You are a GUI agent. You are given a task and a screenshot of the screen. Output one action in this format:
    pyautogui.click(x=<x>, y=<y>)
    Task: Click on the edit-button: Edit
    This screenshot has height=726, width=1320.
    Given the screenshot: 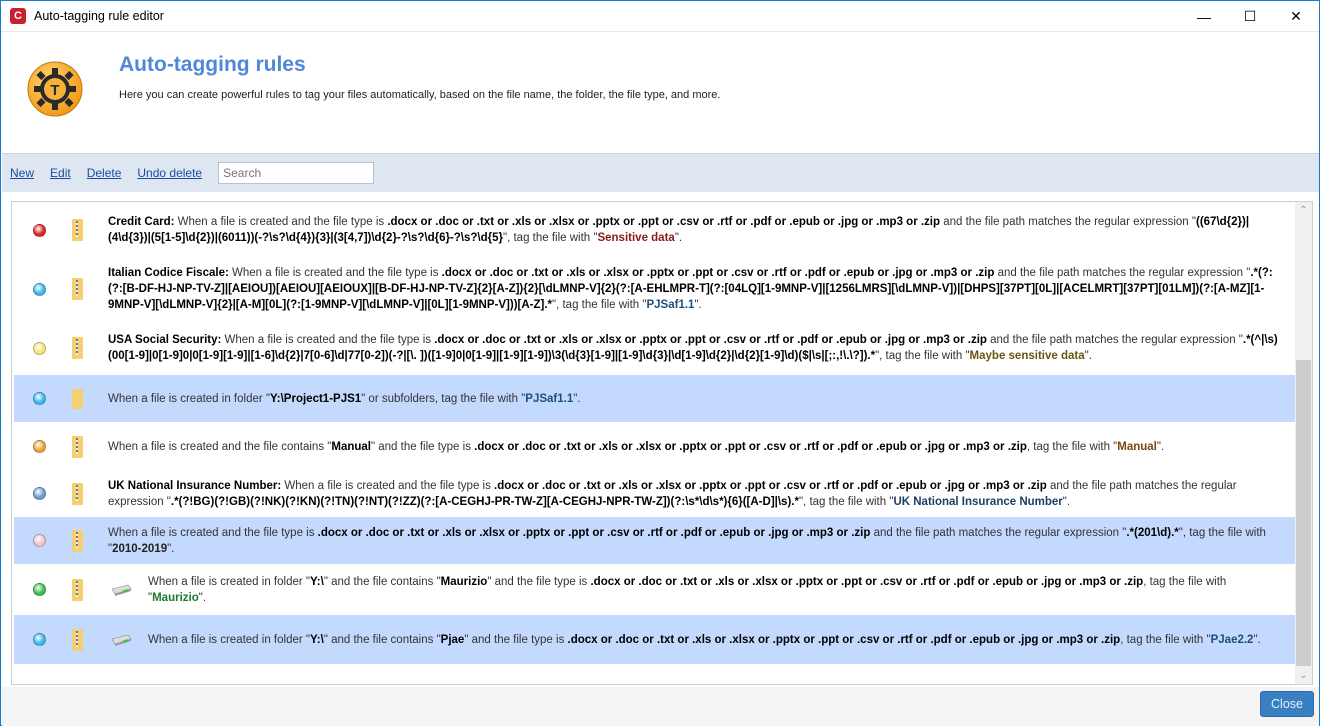 What is the action you would take?
    pyautogui.click(x=60, y=173)
    